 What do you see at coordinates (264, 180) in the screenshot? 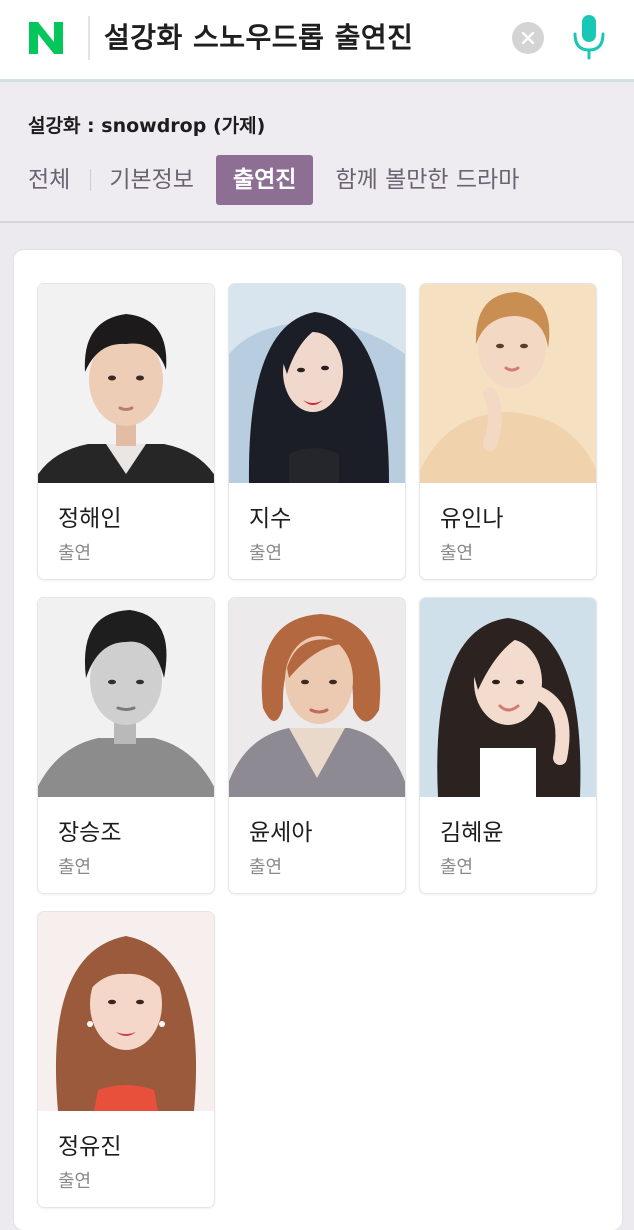
I see `tab-cast: 출연진` at bounding box center [264, 180].